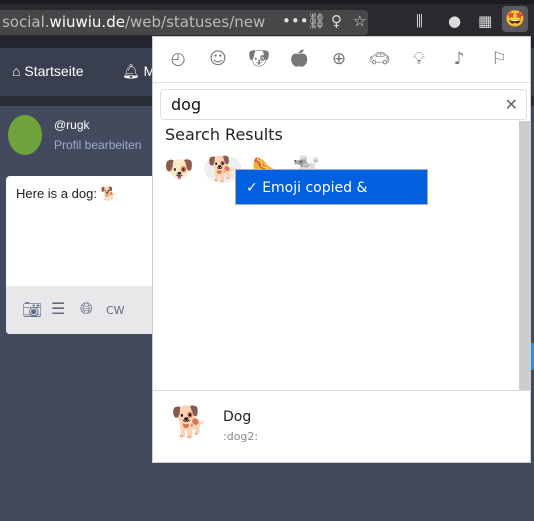  I want to click on url-domain: wiuwiu.de, so click(87, 22).